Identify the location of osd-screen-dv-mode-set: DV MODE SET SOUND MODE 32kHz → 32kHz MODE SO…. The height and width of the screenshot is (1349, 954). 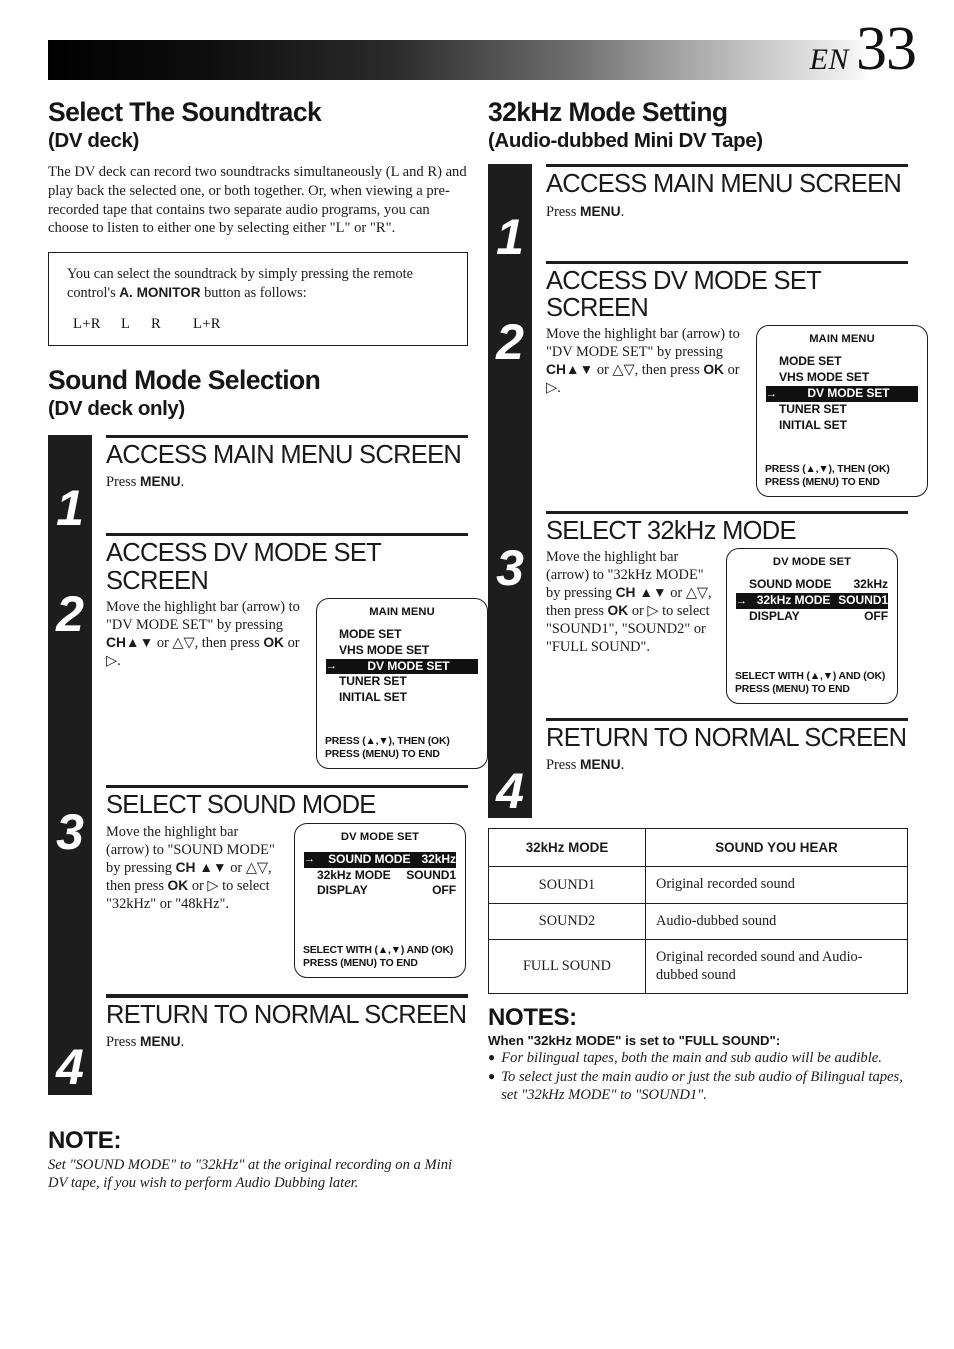
(812, 626).